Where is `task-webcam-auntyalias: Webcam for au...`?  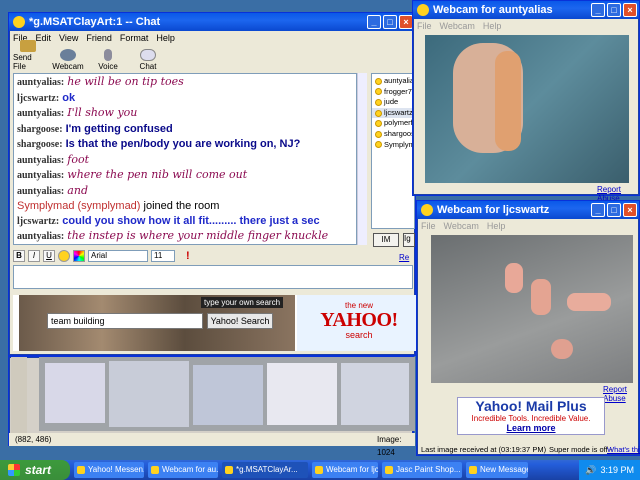 task-webcam-auntyalias: Webcam for au... is located at coordinates (183, 470).